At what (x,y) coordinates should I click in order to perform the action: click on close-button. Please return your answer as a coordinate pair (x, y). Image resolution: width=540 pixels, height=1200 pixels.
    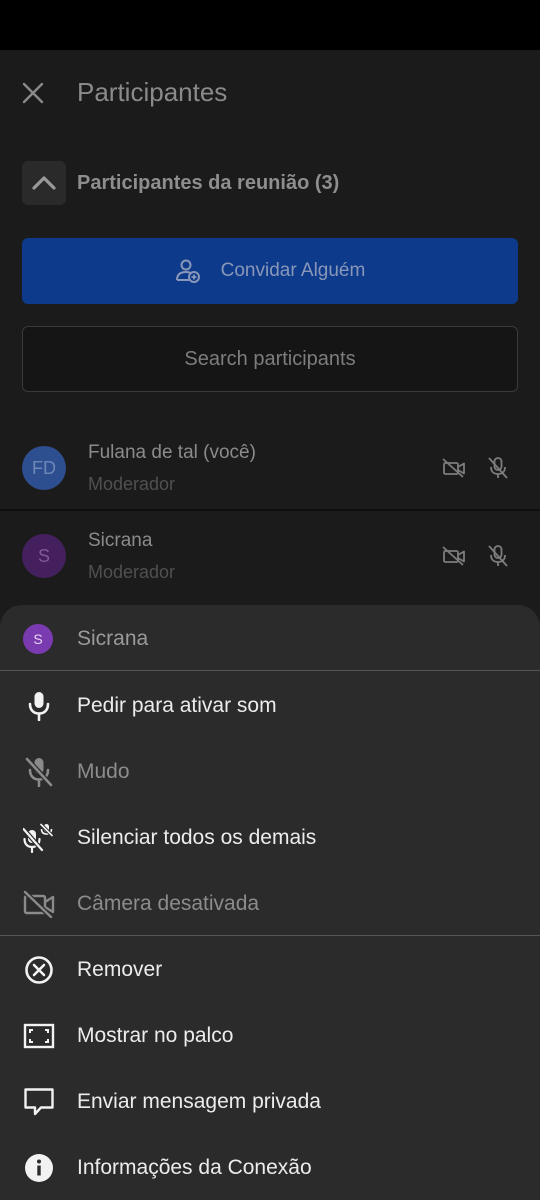
    Looking at the image, I should click on (33, 93).